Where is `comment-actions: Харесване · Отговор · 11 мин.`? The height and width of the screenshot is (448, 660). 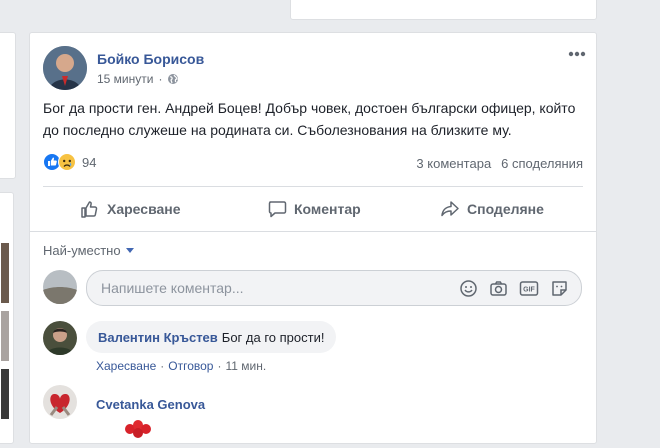 comment-actions: Харесване · Отговор · 11 мин. is located at coordinates (181, 366).